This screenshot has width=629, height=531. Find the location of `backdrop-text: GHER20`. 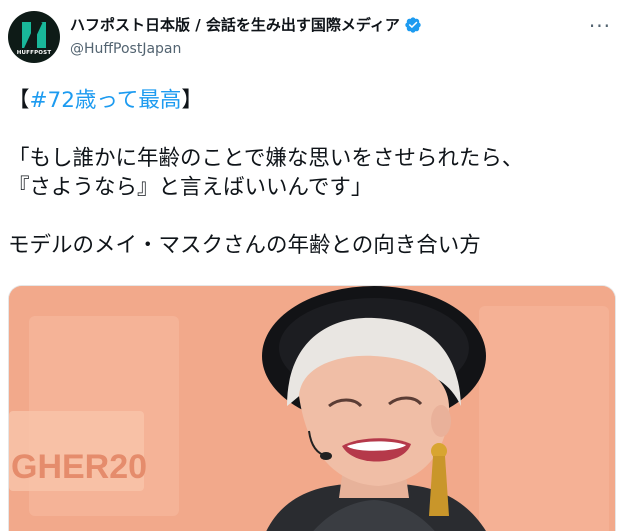

backdrop-text: GHER20 is located at coordinates (79, 467).